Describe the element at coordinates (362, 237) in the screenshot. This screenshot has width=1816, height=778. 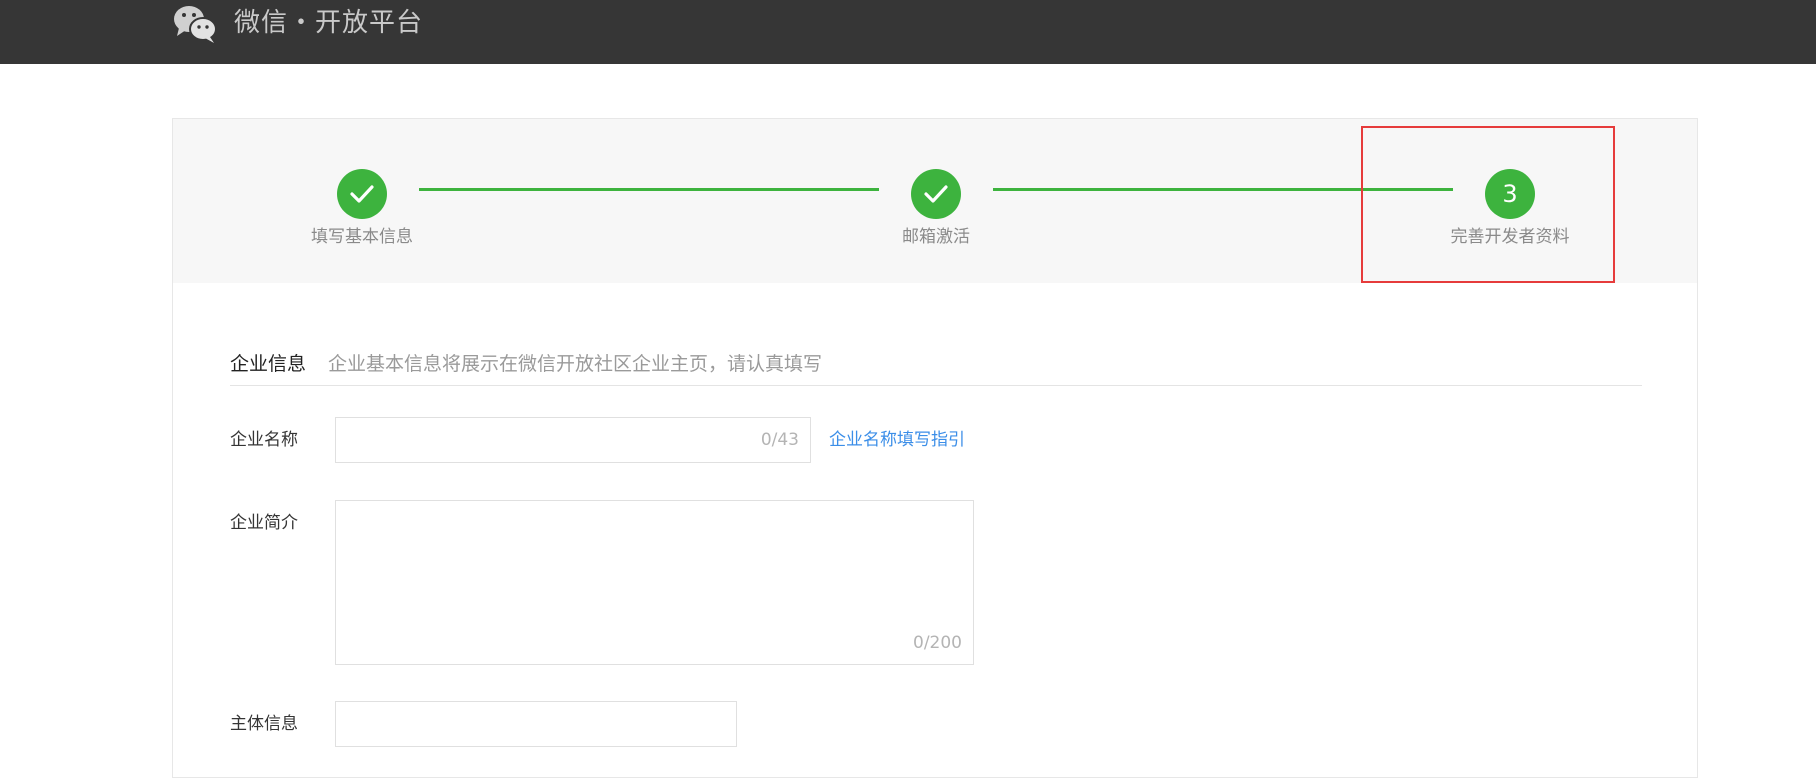
I see `step-1-label: 填写基本信息` at that location.